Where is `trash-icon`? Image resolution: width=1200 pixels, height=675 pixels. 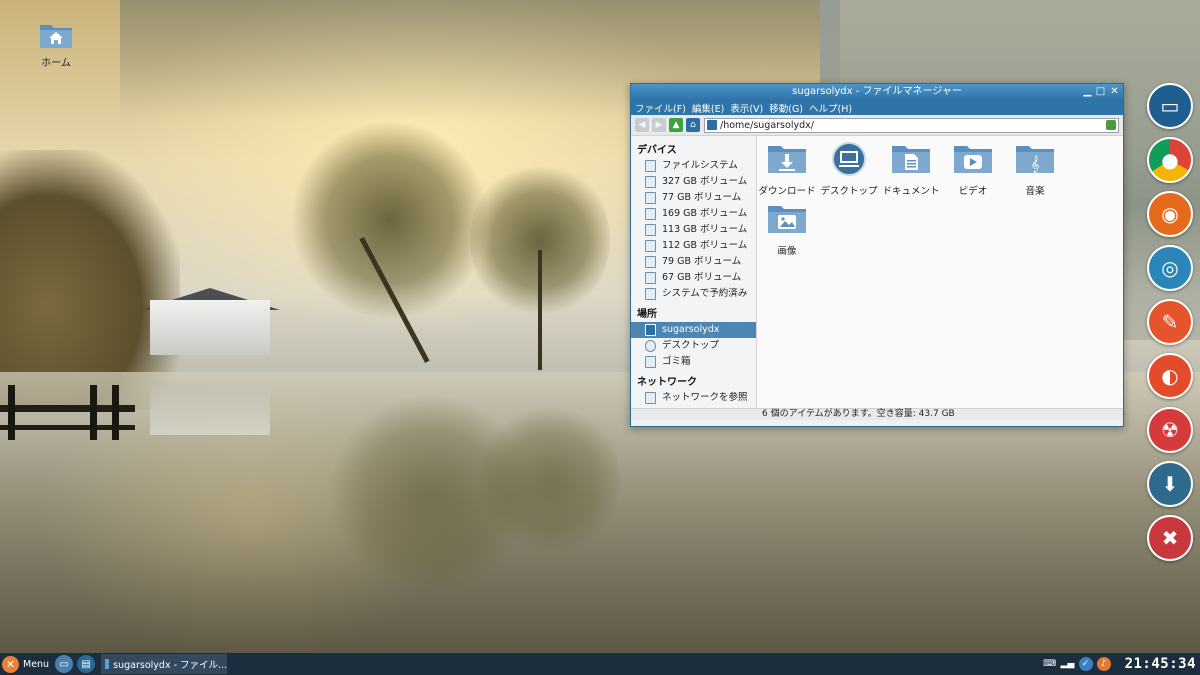
trash-icon is located at coordinates (650, 362).